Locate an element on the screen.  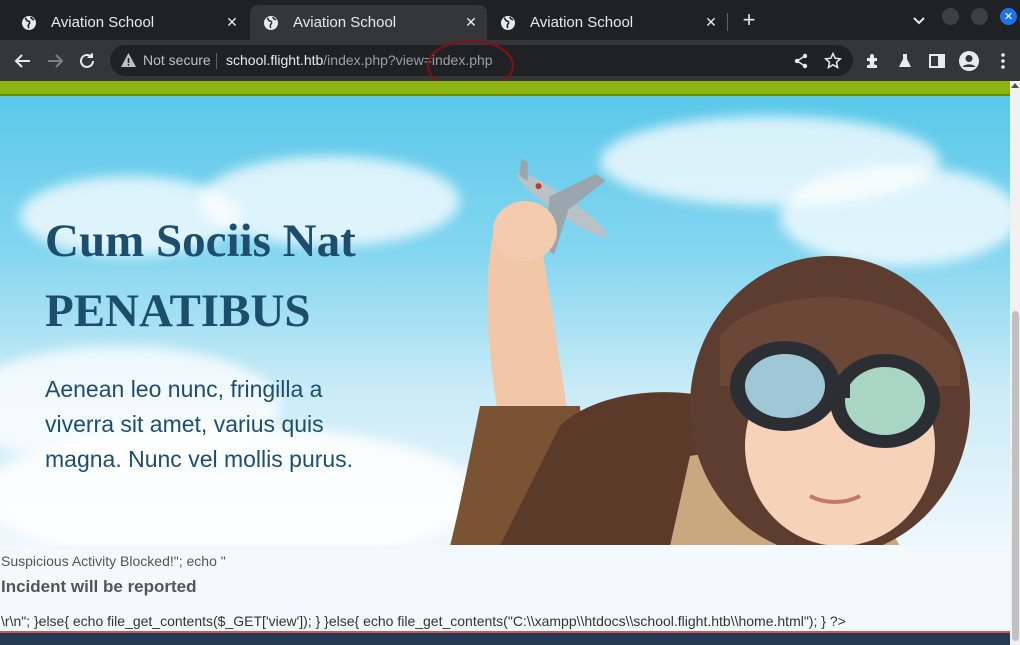
top-nav-bar is located at coordinates (505, 88).